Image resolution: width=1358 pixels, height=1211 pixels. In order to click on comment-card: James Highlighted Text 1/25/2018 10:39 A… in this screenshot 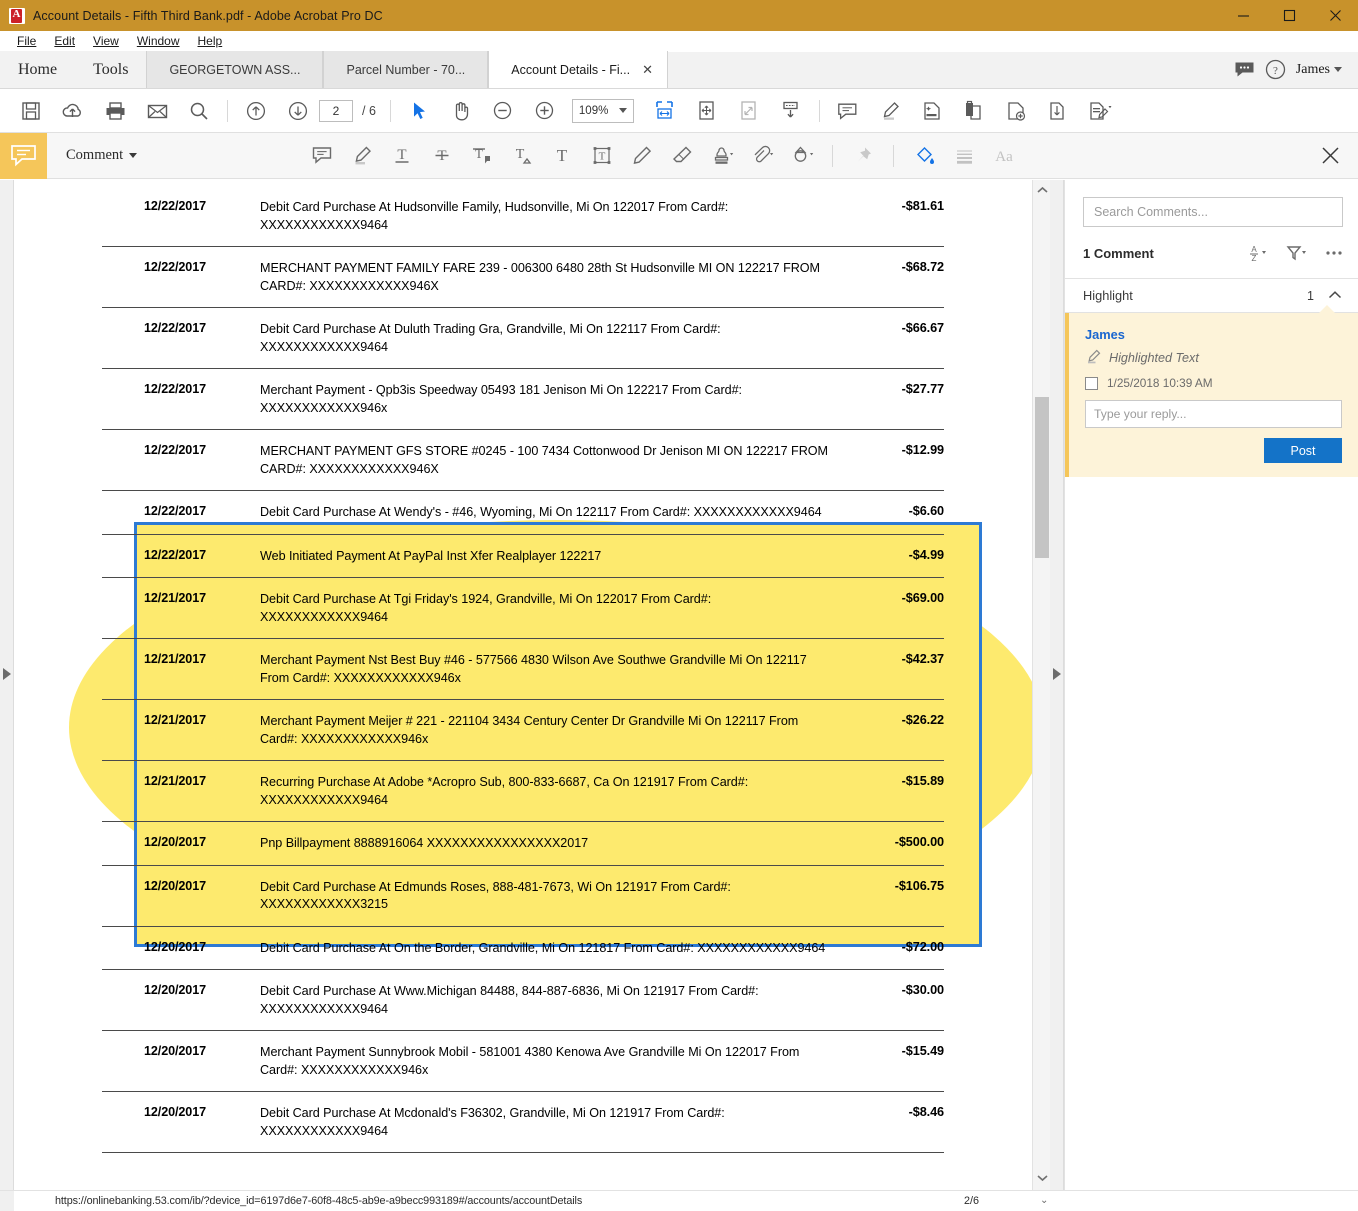, I will do `click(1211, 391)`.